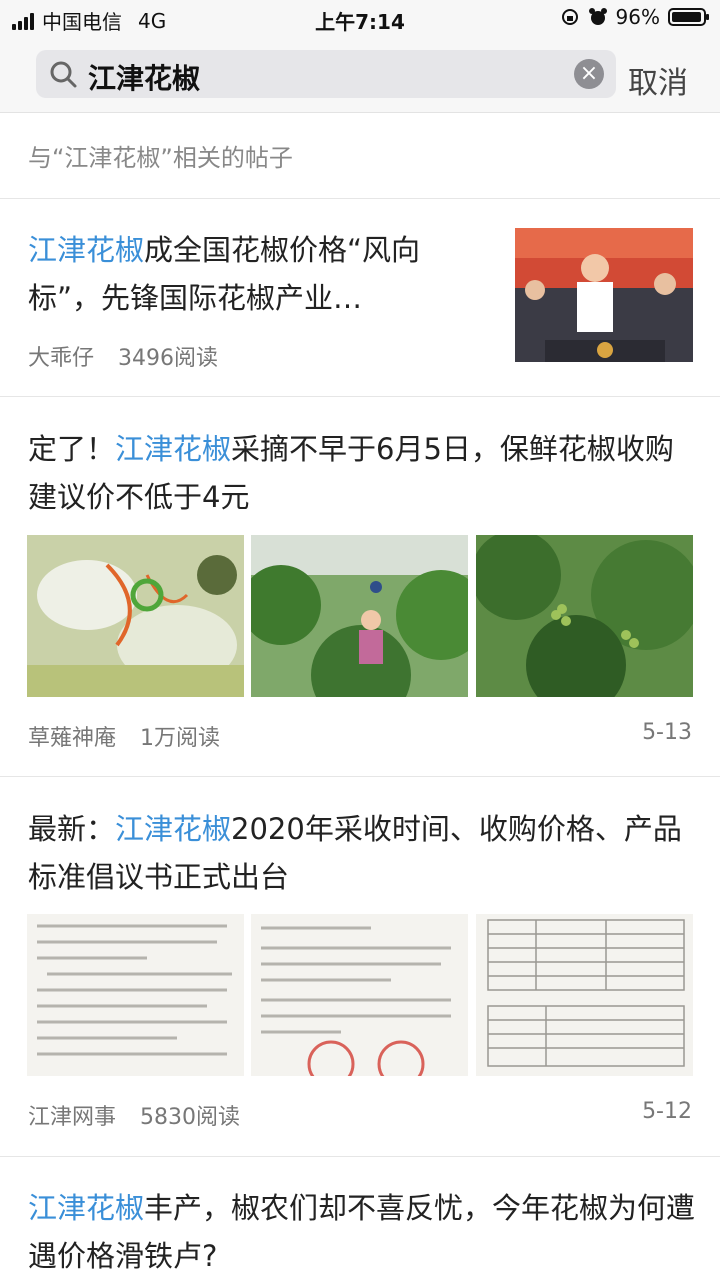 The width and height of the screenshot is (720, 1280). Describe the element at coordinates (569, 17) in the screenshot. I see `orientation-lock-icon` at that location.